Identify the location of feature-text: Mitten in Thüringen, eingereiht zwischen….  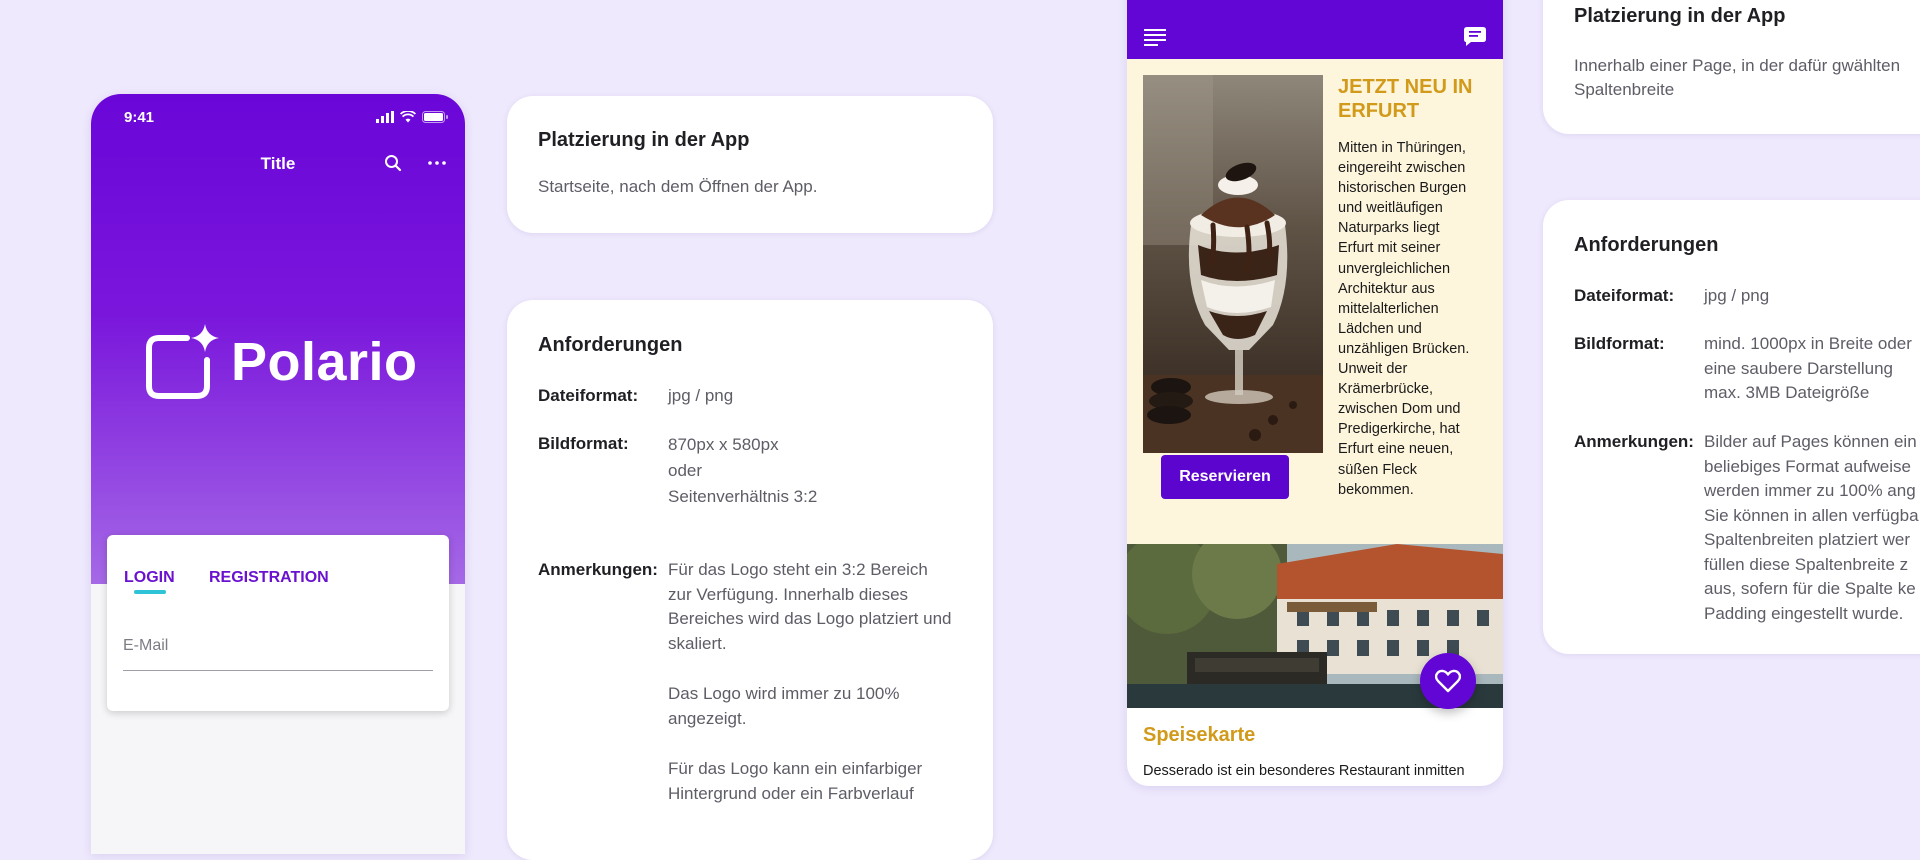
(1404, 319).